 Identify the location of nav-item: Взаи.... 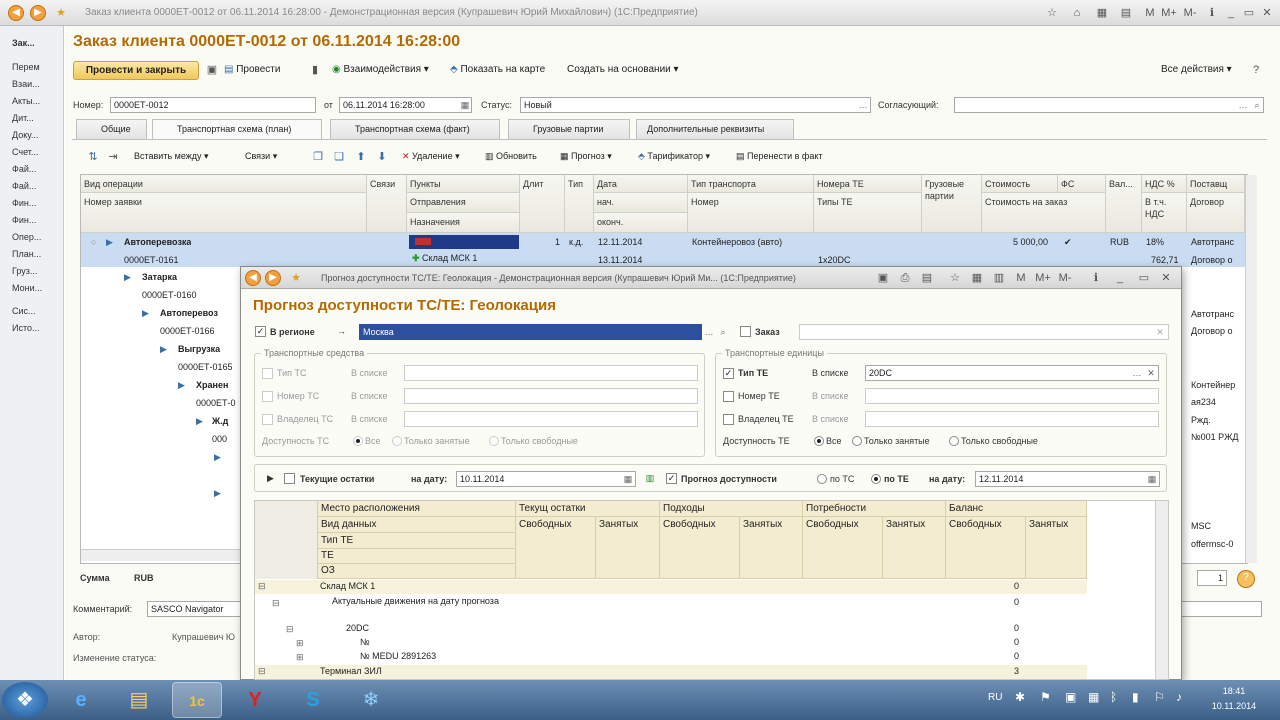
(26, 84).